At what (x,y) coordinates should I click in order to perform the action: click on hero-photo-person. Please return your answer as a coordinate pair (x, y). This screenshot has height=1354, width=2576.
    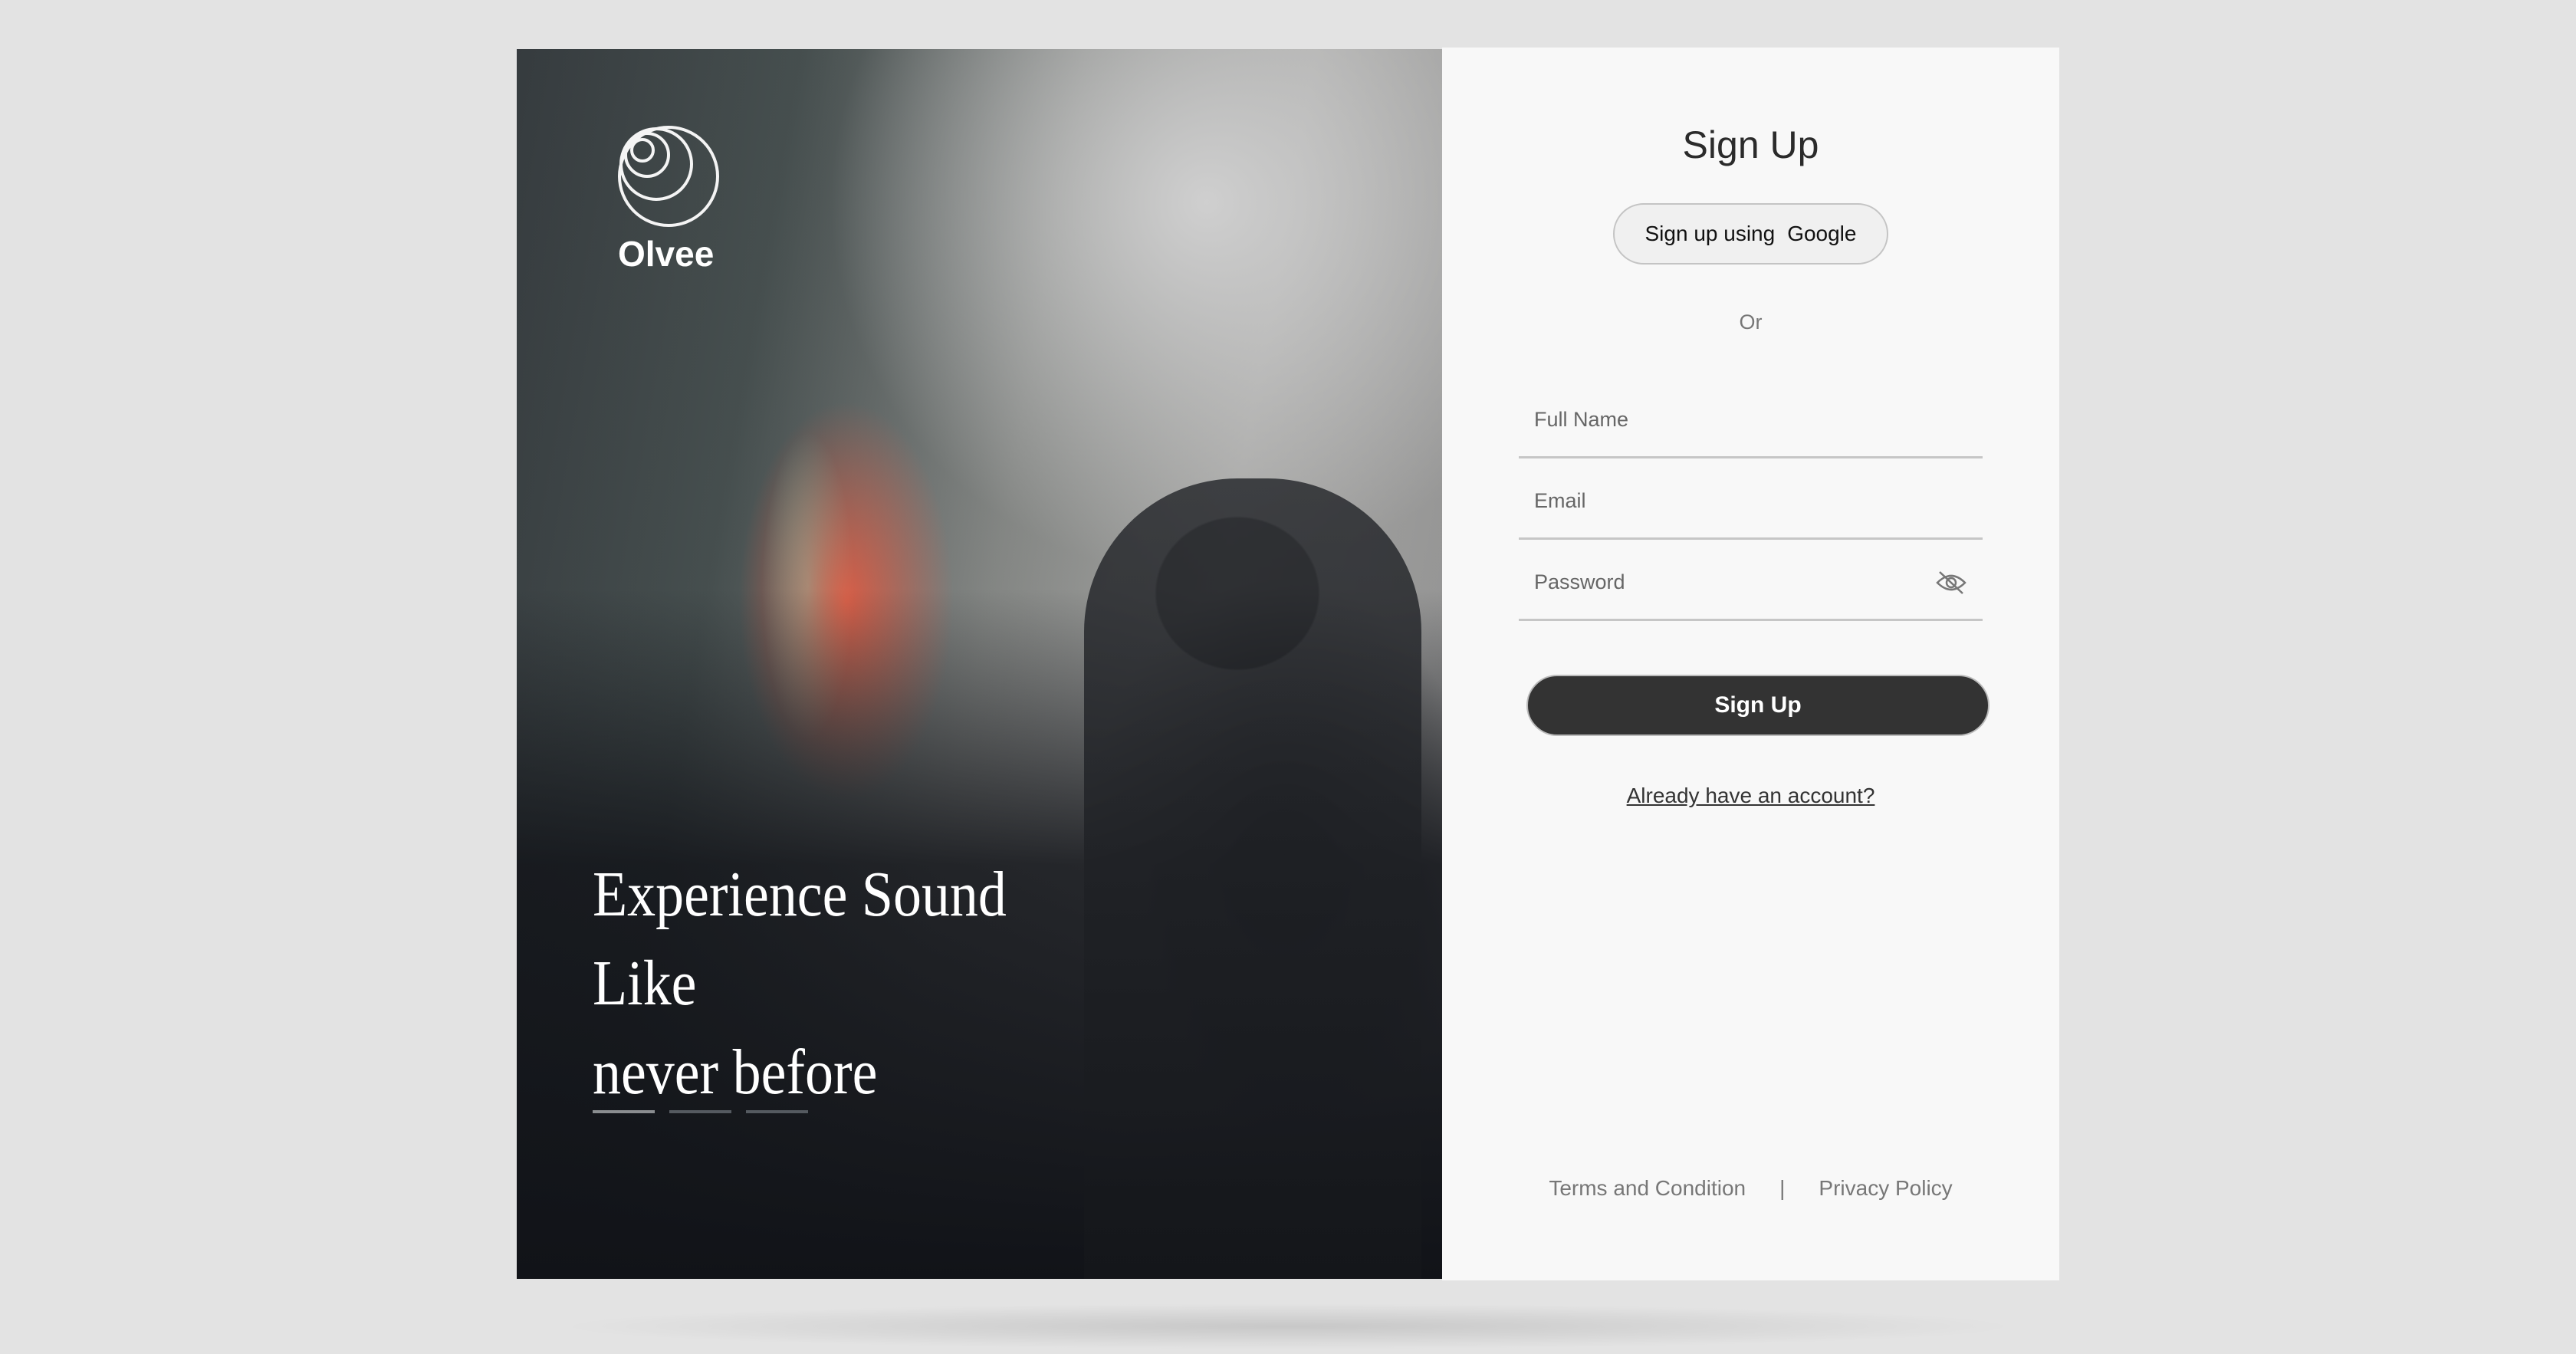
    Looking at the image, I should click on (1252, 878).